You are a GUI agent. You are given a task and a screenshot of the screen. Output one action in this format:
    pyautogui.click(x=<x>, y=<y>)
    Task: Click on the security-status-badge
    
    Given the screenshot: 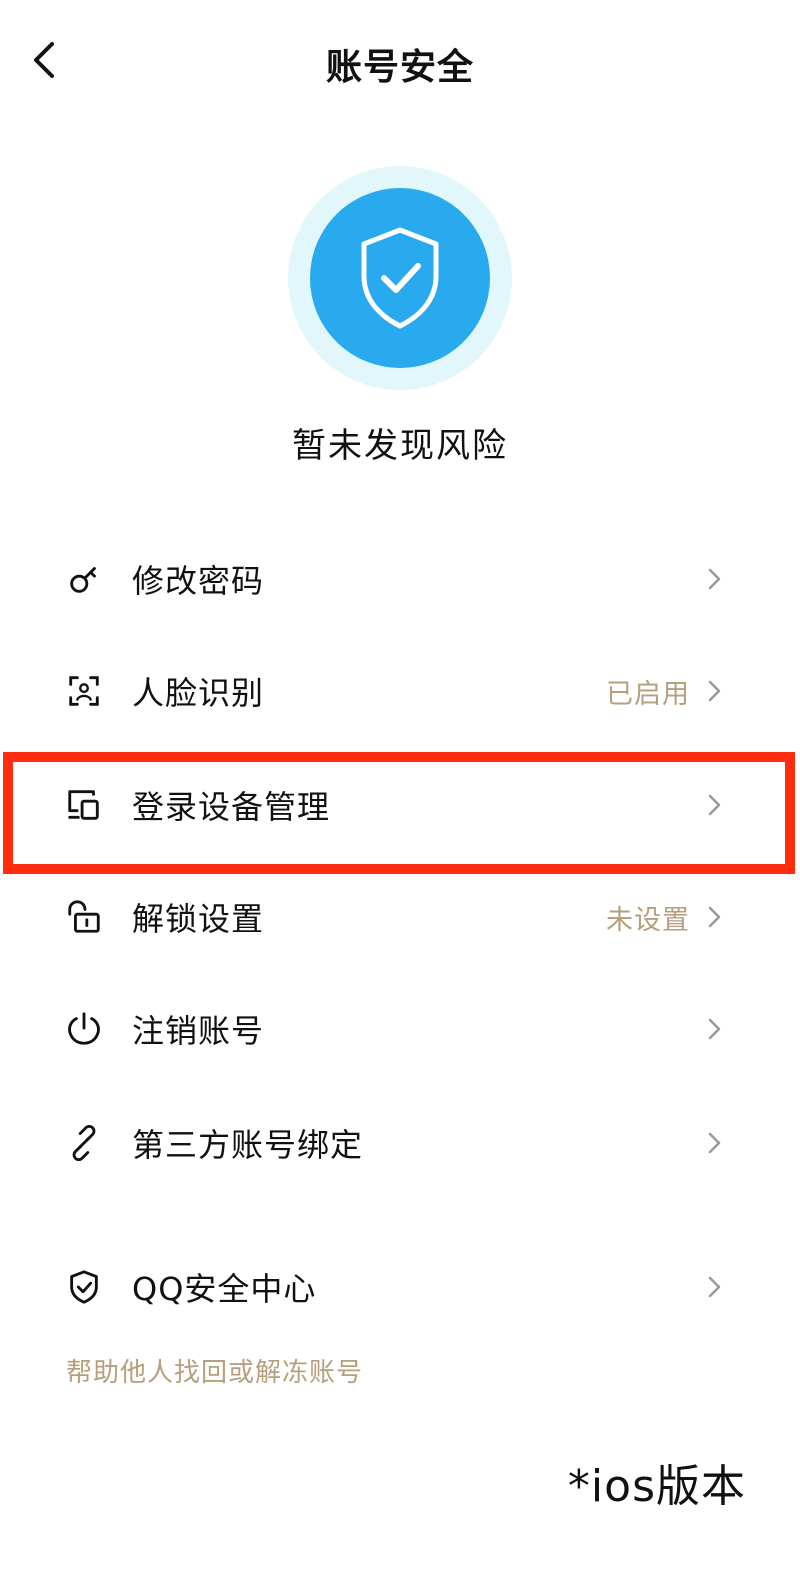 What is the action you would take?
    pyautogui.click(x=400, y=278)
    